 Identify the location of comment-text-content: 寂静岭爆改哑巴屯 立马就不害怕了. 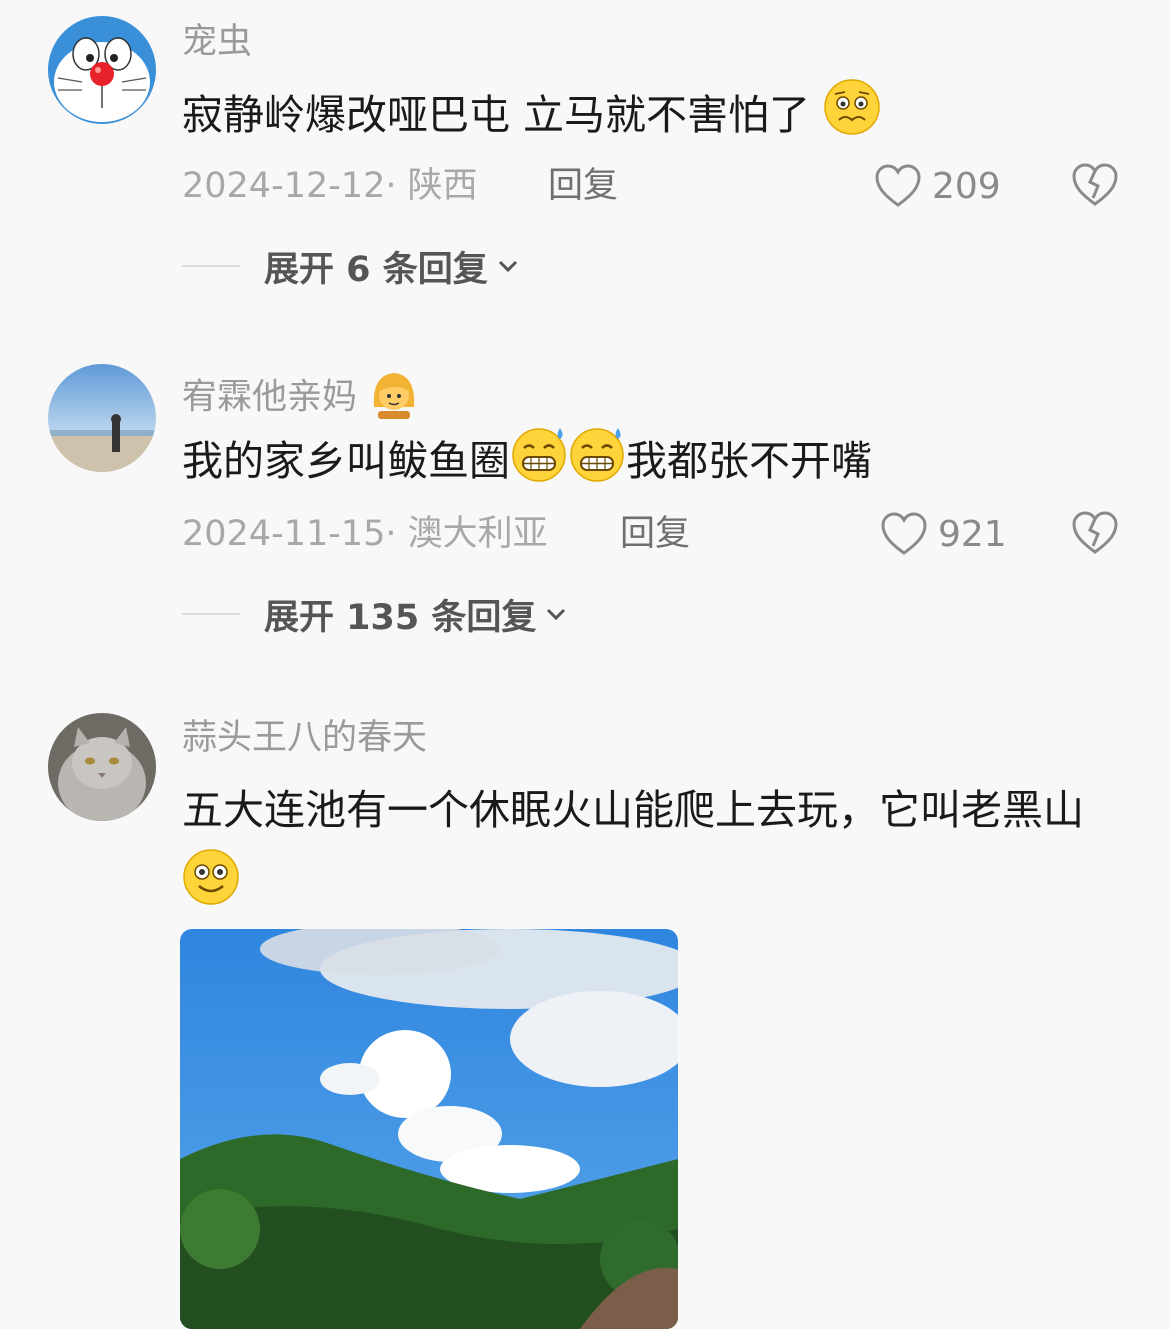
(496, 115).